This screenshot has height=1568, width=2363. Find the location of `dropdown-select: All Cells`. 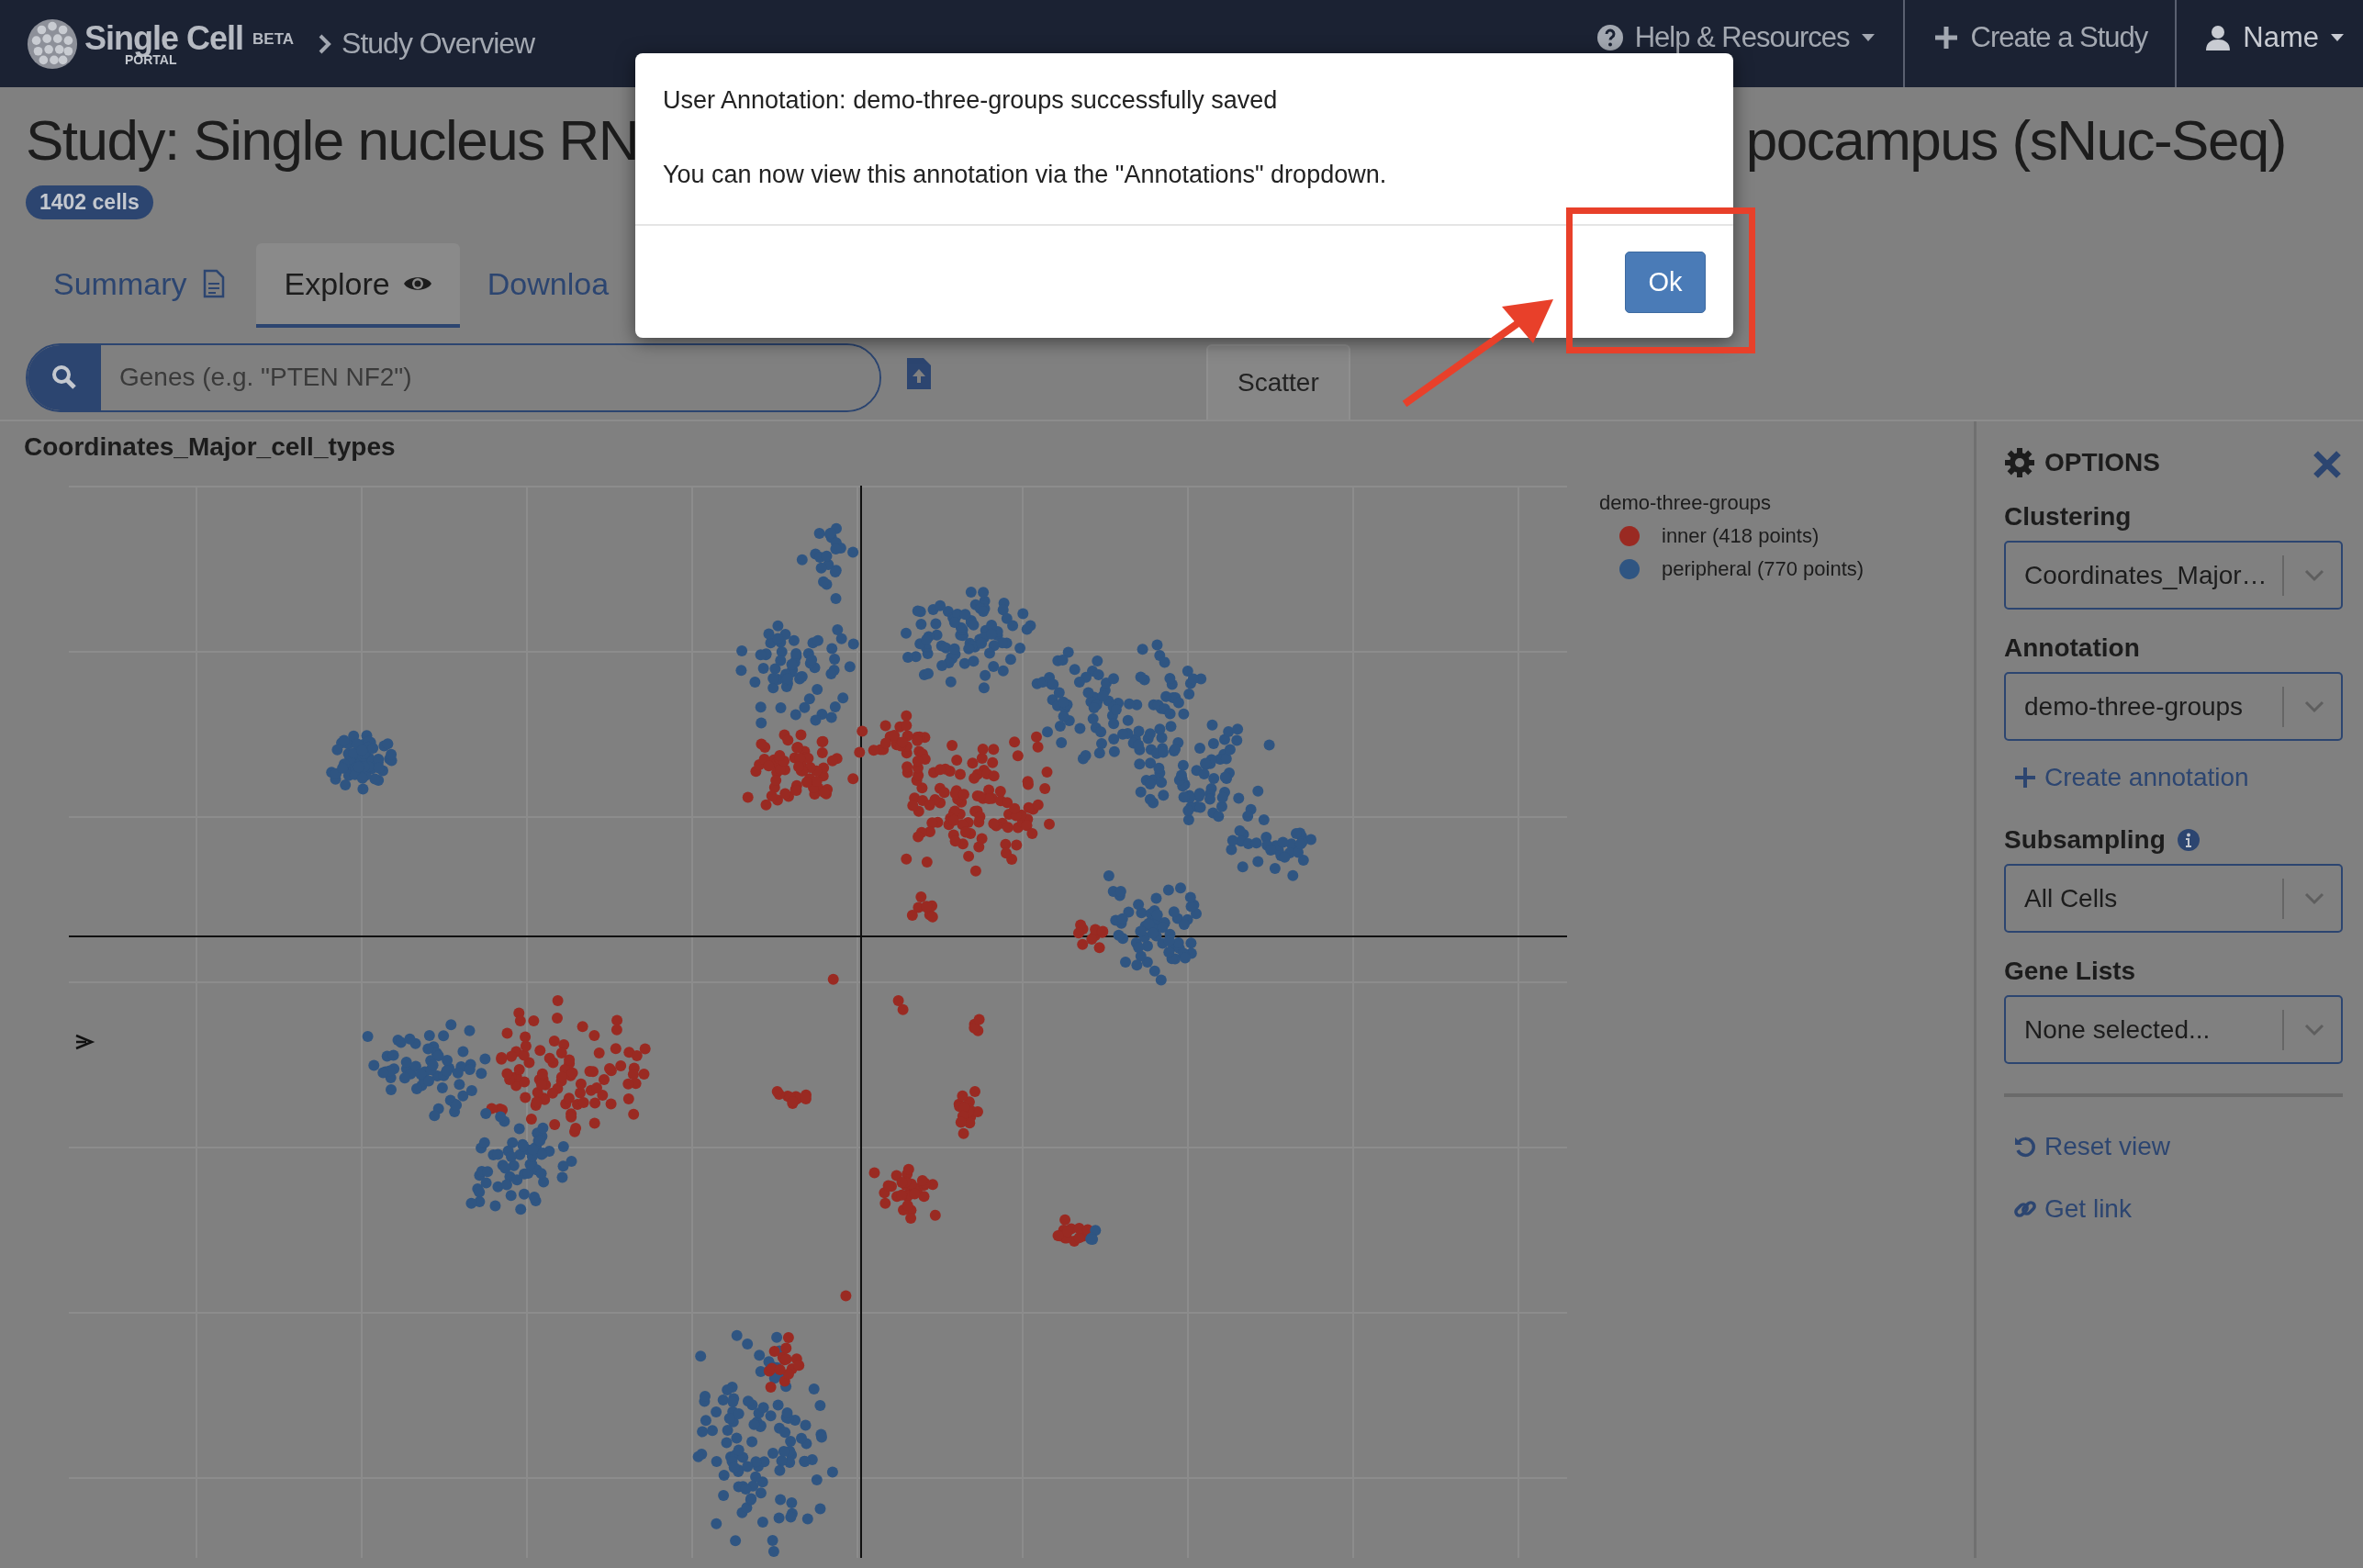

dropdown-select: All Cells is located at coordinates (2173, 898).